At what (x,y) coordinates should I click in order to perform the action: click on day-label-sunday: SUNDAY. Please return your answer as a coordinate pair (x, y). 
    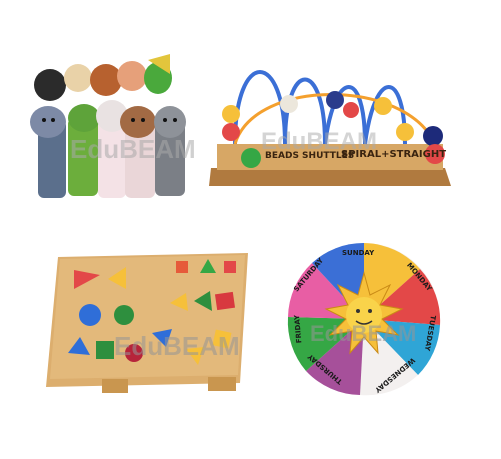
    Looking at the image, I should click on (358, 253).